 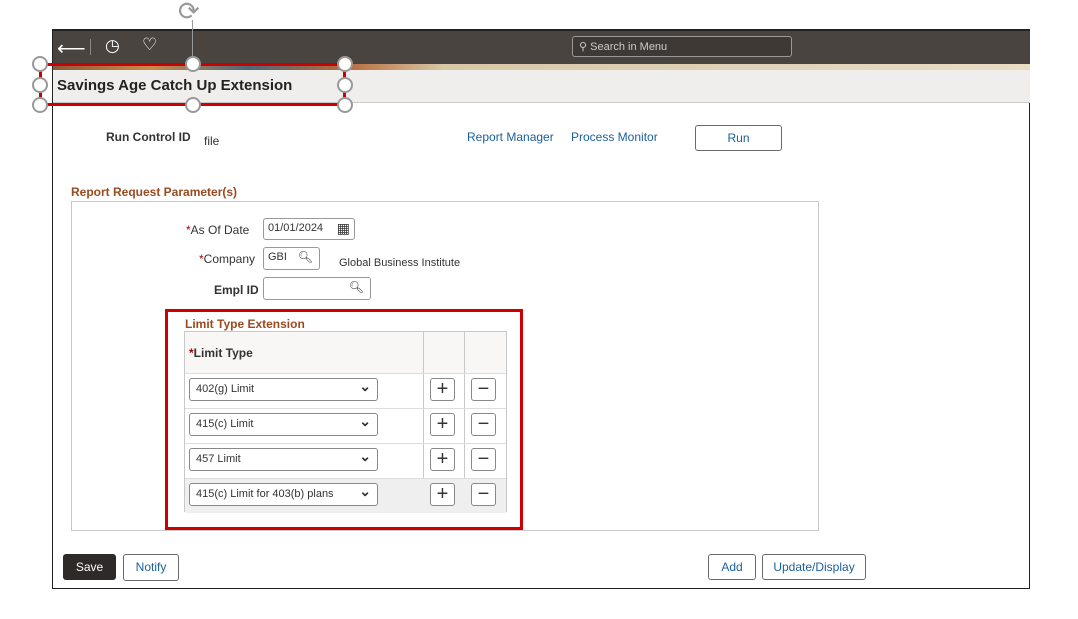 I want to click on limit-type-select: 415(c) Limit for 403(b) plans, so click(x=283, y=494).